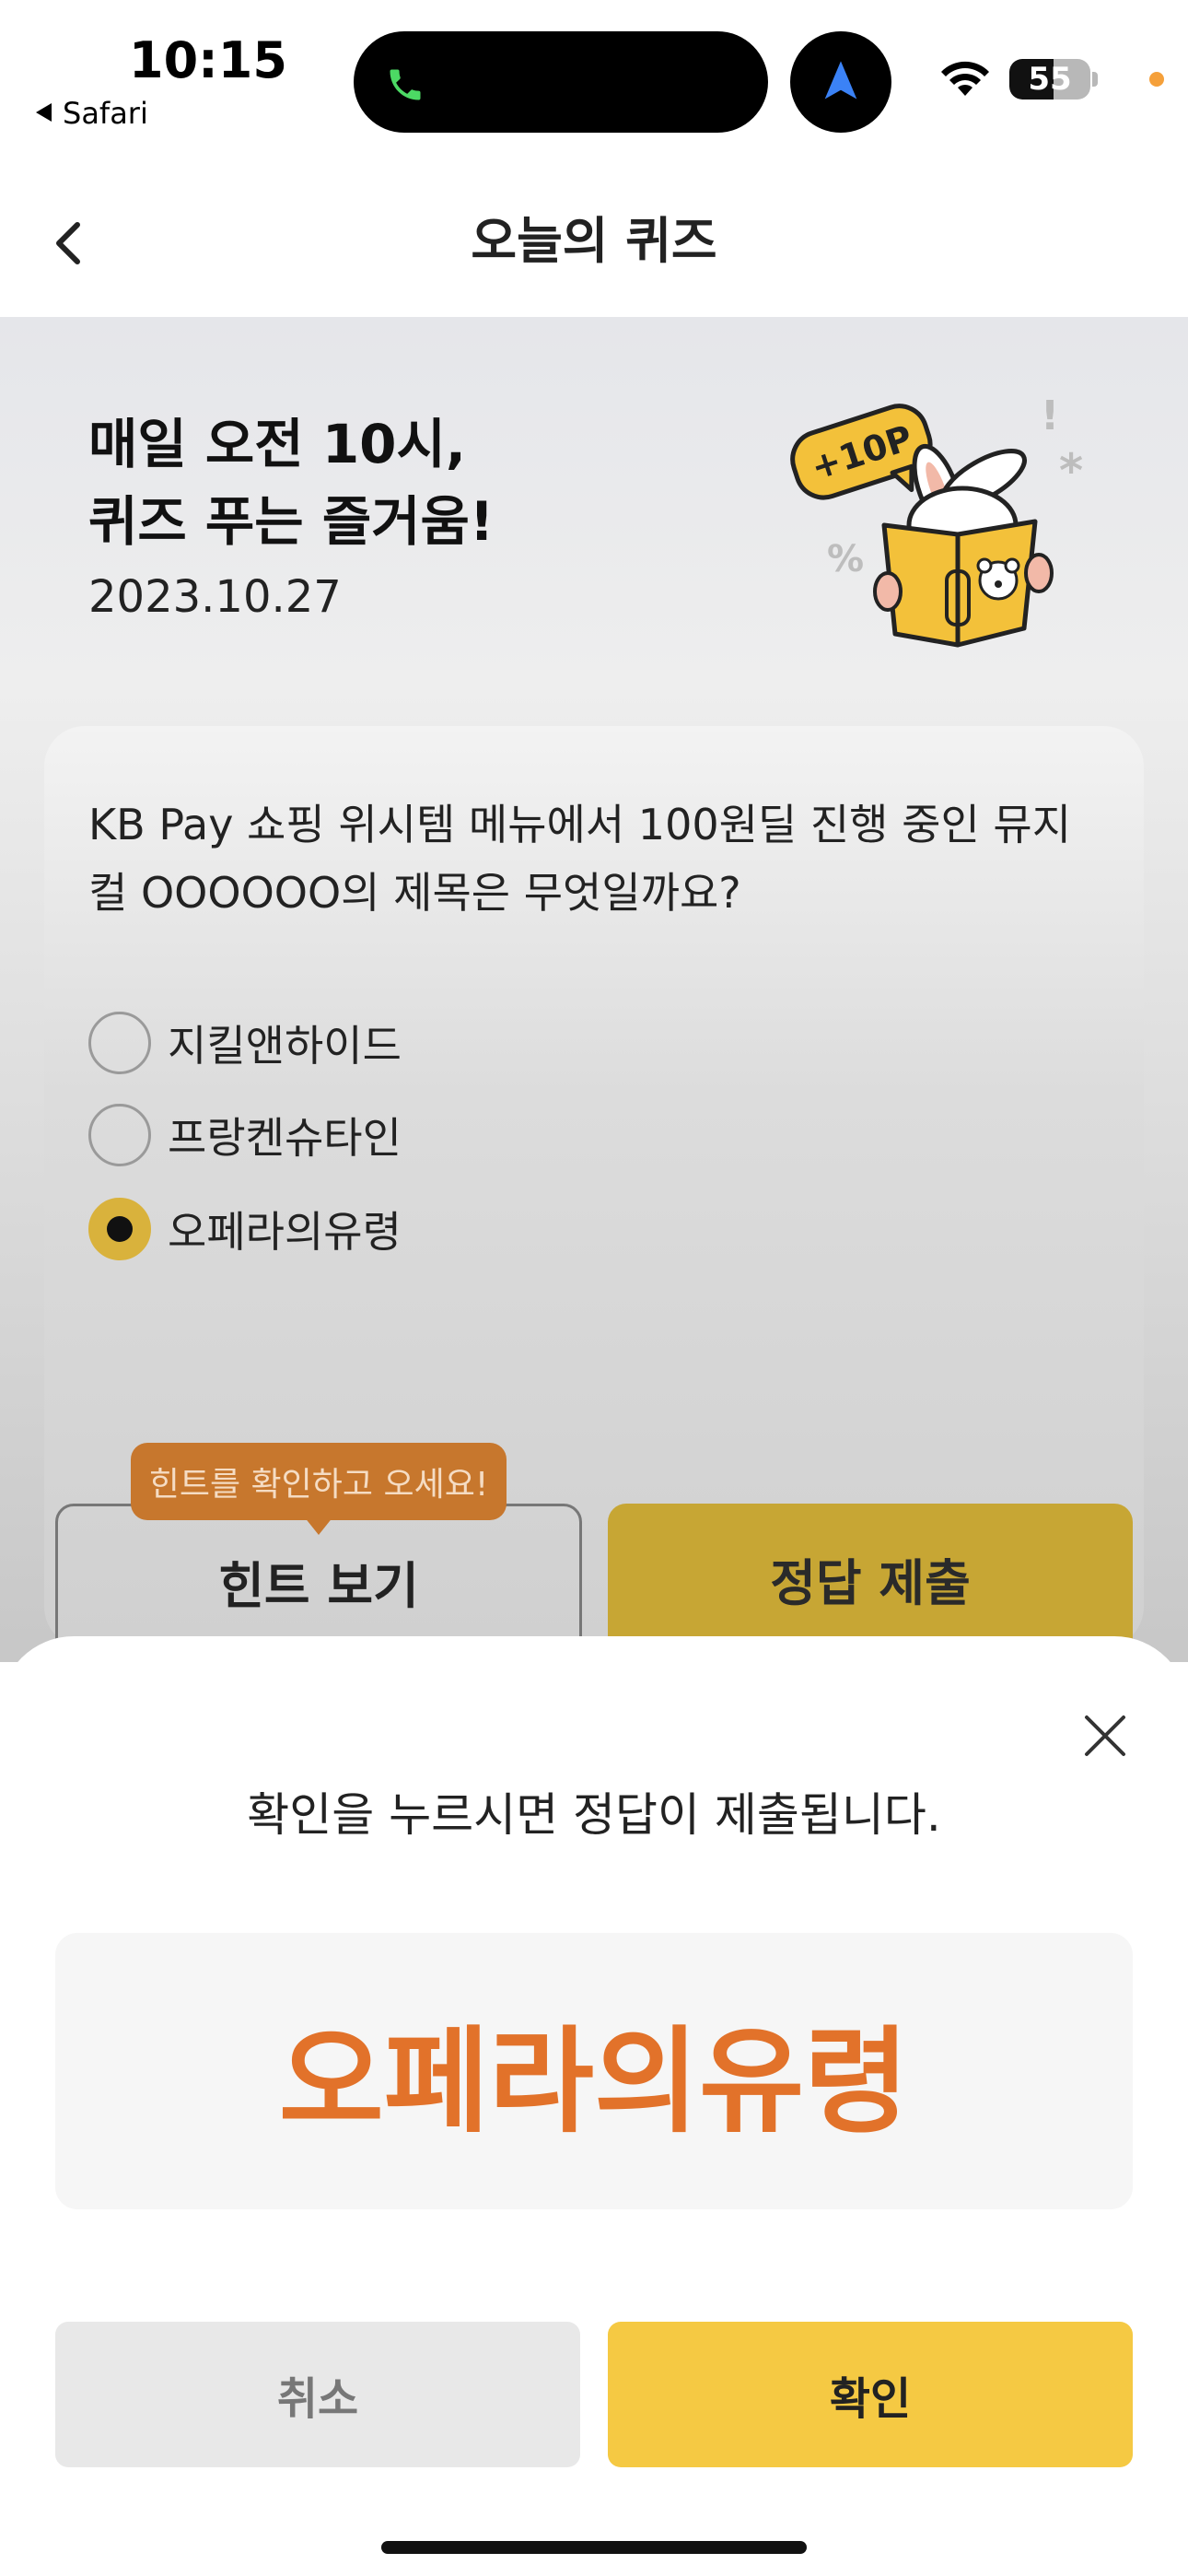  I want to click on back-to-app: Safari, so click(90, 113).